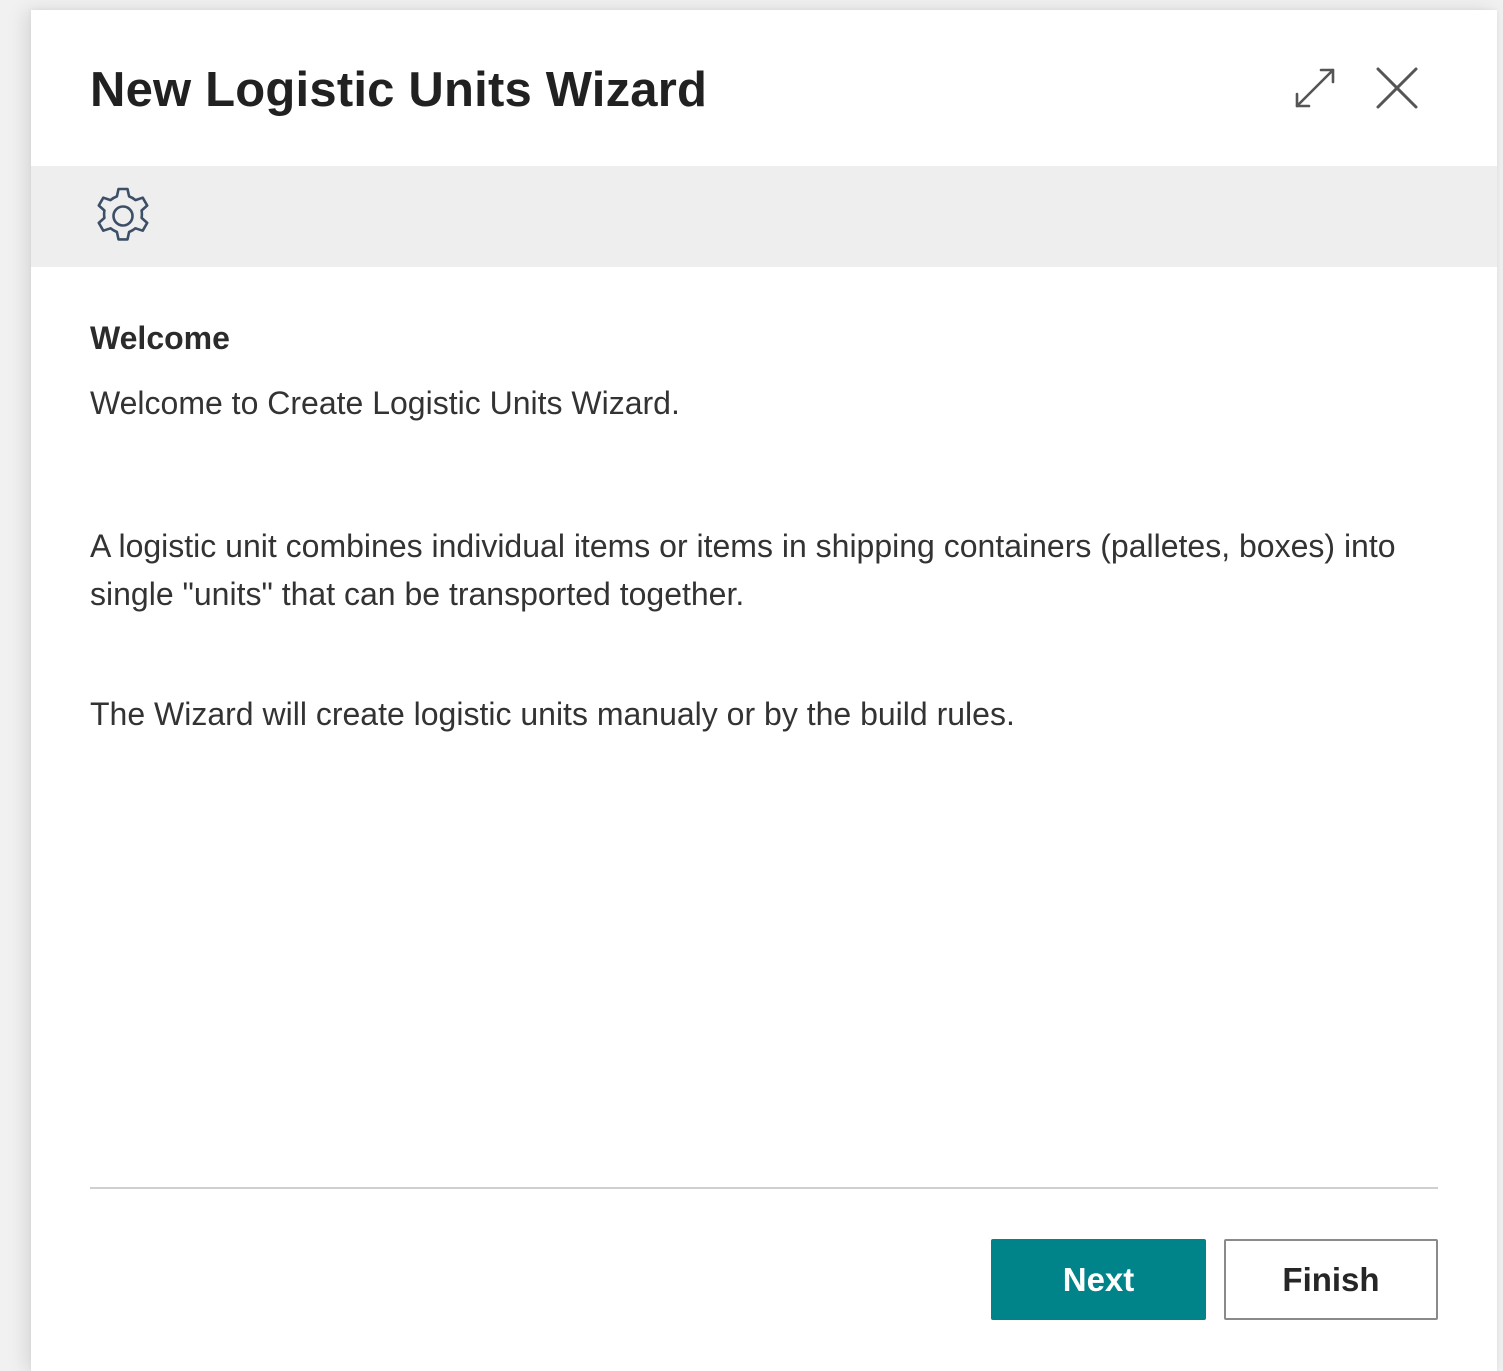 The width and height of the screenshot is (1503, 1371). Describe the element at coordinates (385, 403) in the screenshot. I see `welcome-text: Welcome to Create Logistic Units Wizard.` at that location.